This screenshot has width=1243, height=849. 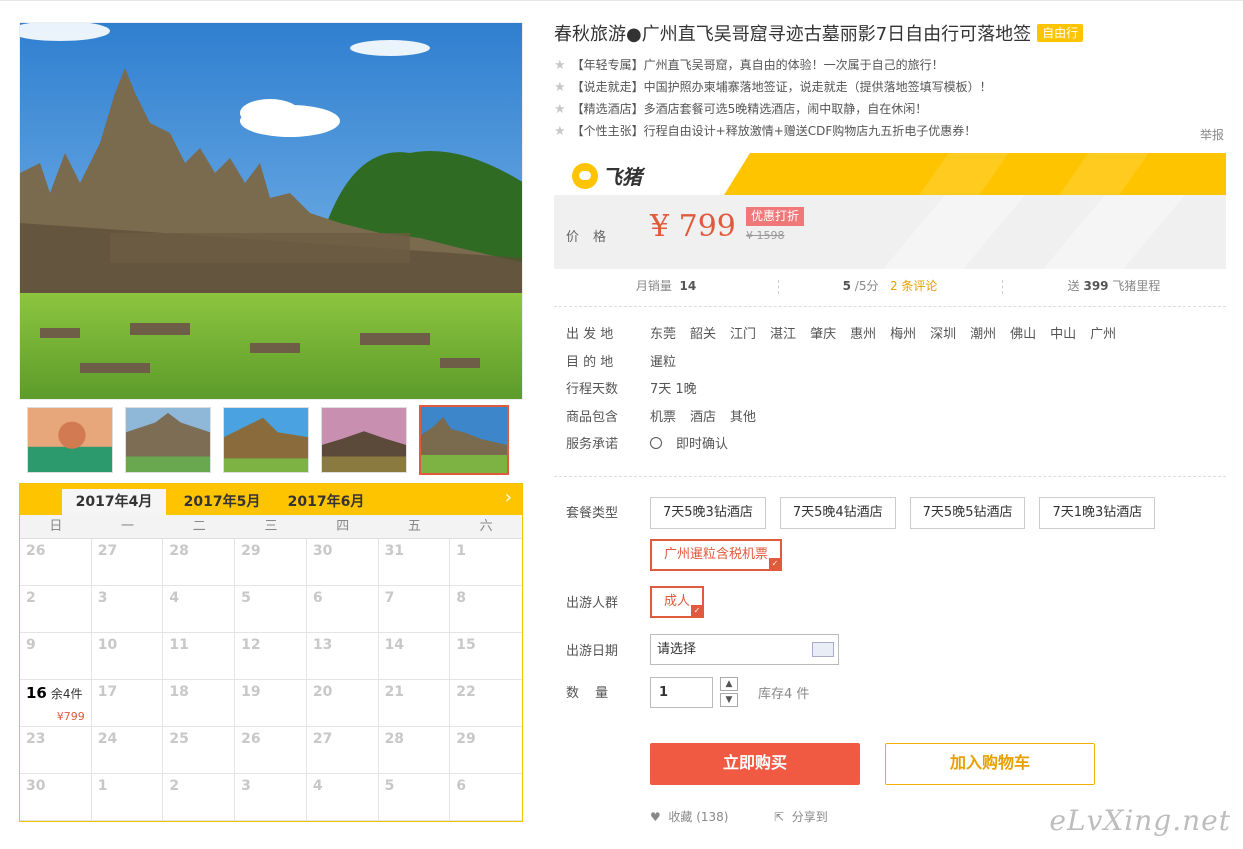 What do you see at coordinates (593, 237) in the screenshot?
I see `price-label: 价格` at bounding box center [593, 237].